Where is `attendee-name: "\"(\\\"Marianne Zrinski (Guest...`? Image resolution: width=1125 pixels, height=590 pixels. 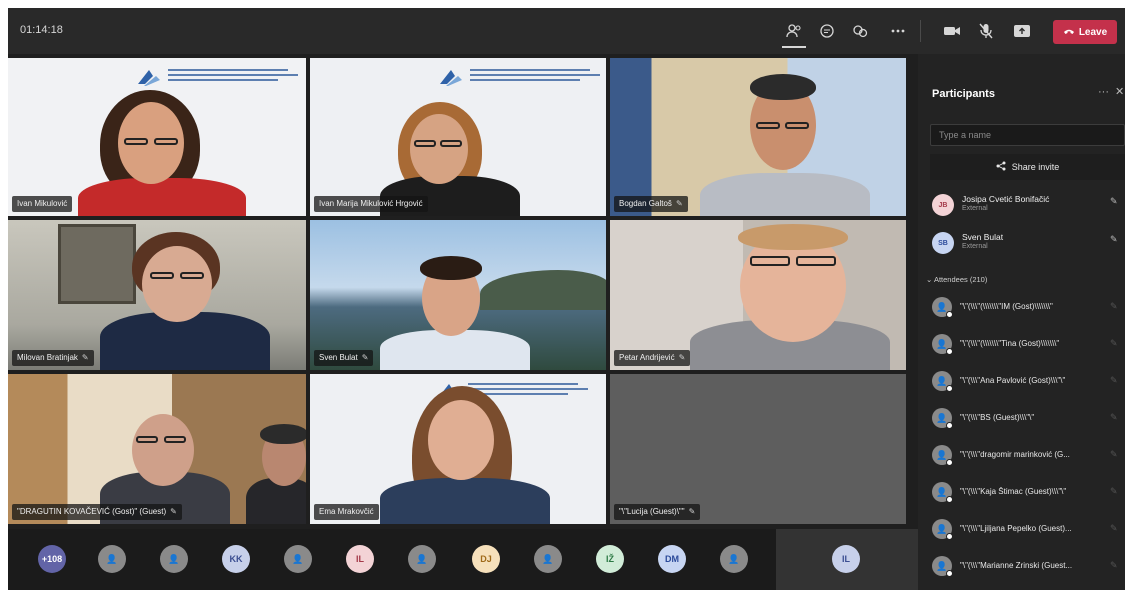
attendee-name: "\"(\\\"Marianne Zrinski (Guest... is located at coordinates (1016, 565).